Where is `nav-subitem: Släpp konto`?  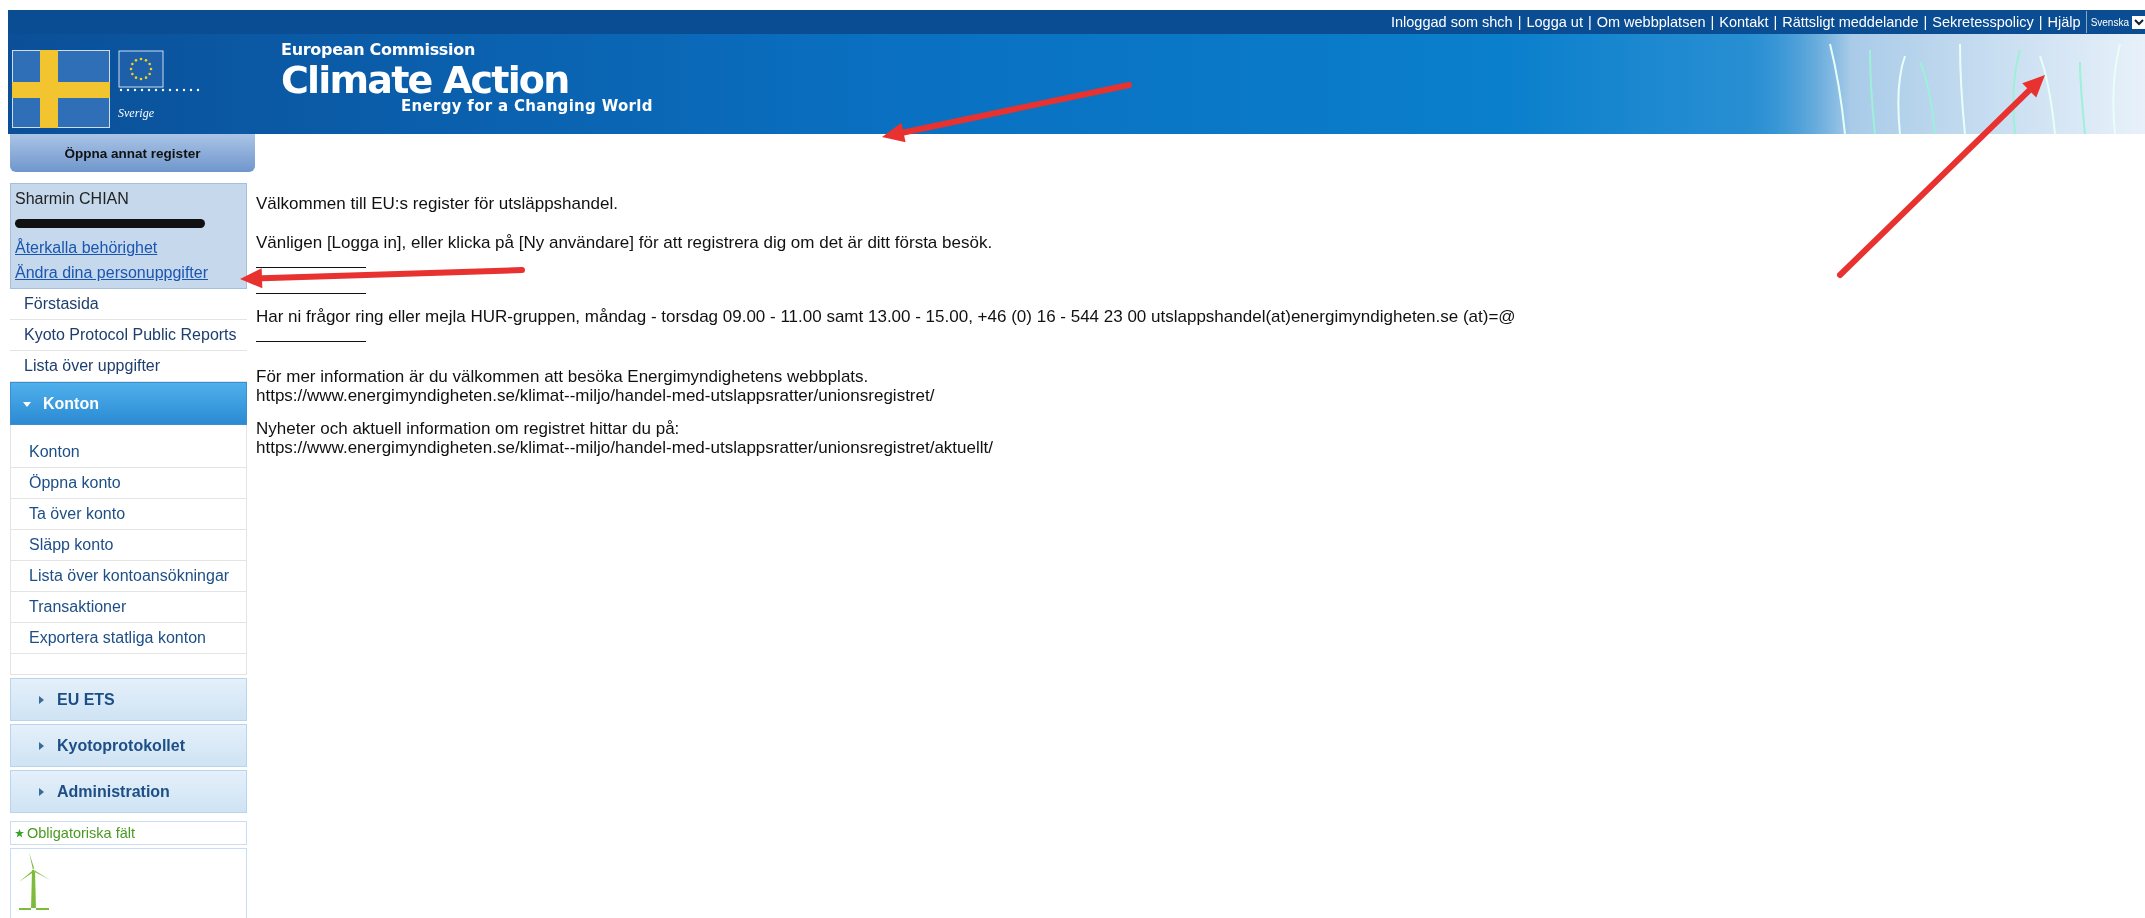 nav-subitem: Släpp konto is located at coordinates (128, 545).